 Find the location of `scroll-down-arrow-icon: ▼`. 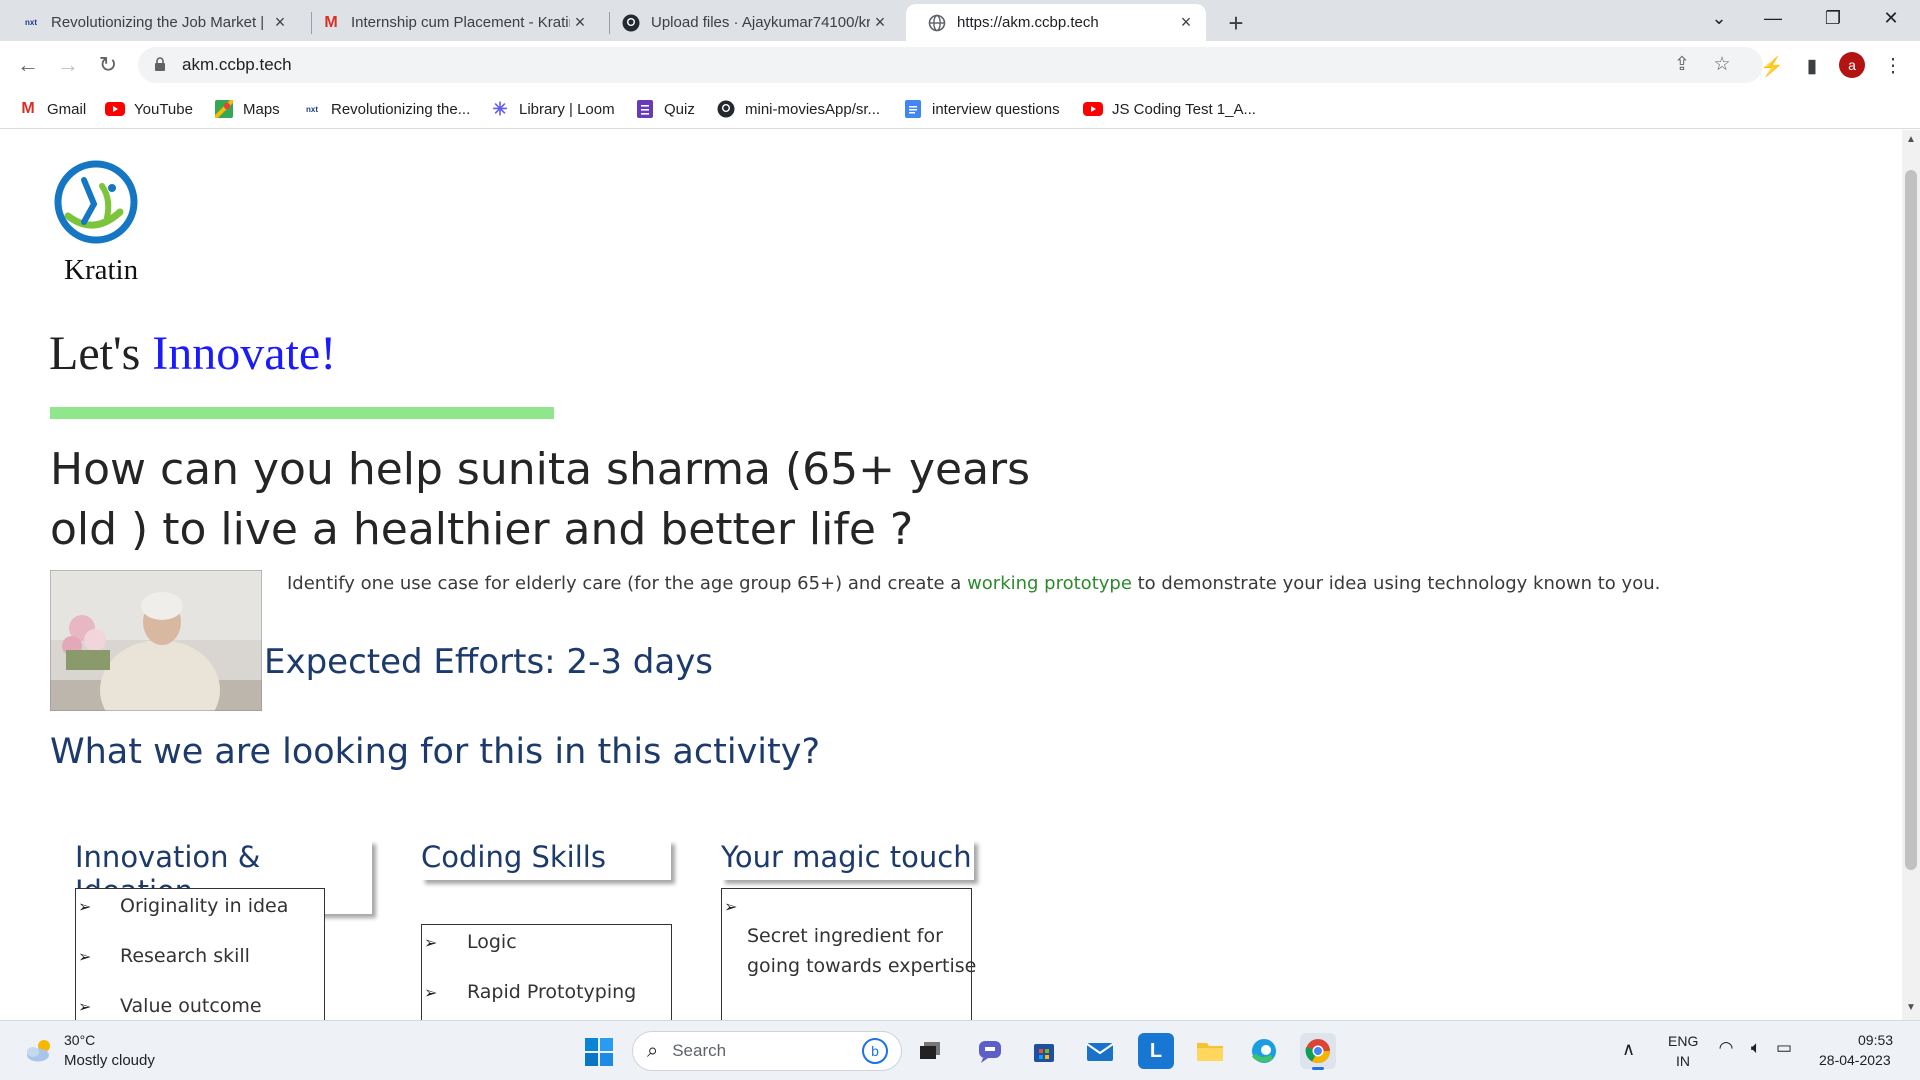

scroll-down-arrow-icon: ▼ is located at coordinates (1911, 1007).